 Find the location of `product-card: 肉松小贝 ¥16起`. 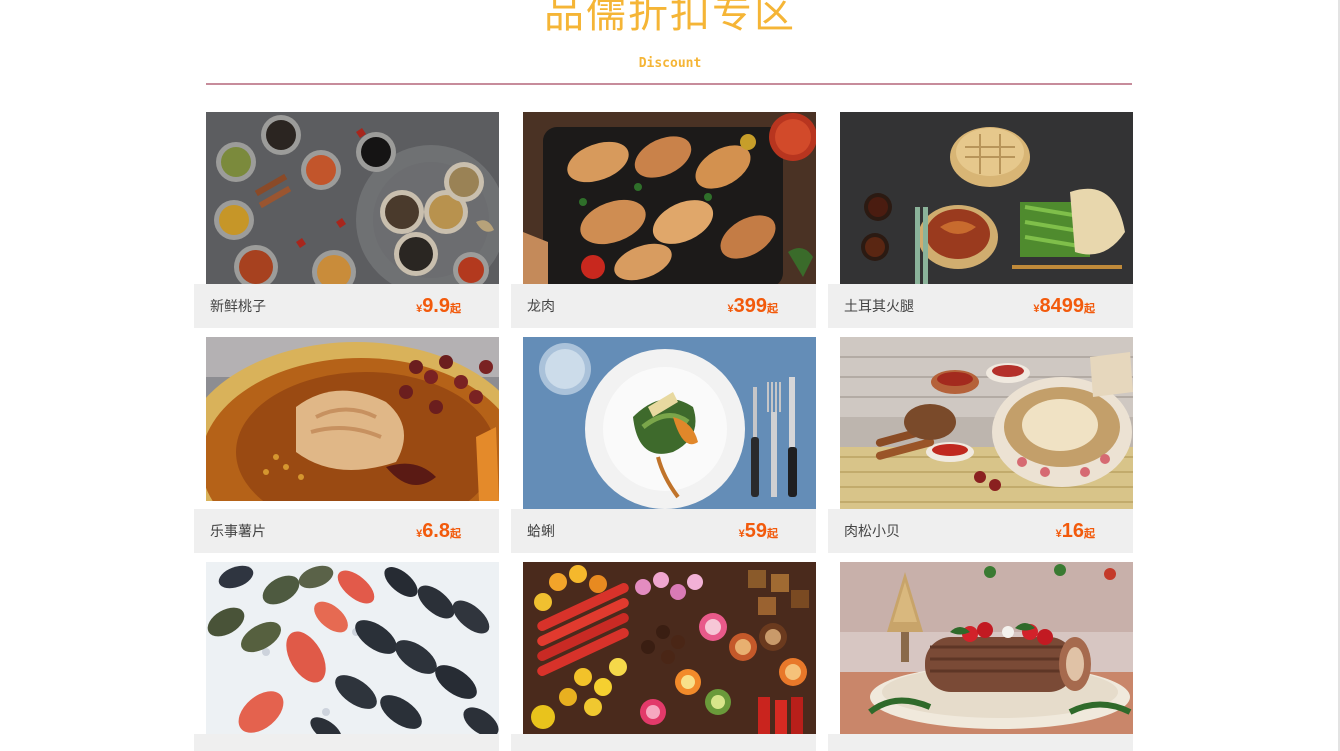

product-card: 肉松小贝 ¥16起 is located at coordinates (980, 445).